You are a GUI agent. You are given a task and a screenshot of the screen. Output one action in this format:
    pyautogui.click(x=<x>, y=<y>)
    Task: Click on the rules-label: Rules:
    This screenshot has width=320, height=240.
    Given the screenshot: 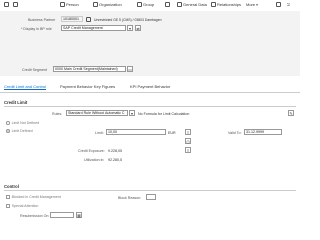 What is the action you would take?
    pyautogui.click(x=57, y=114)
    